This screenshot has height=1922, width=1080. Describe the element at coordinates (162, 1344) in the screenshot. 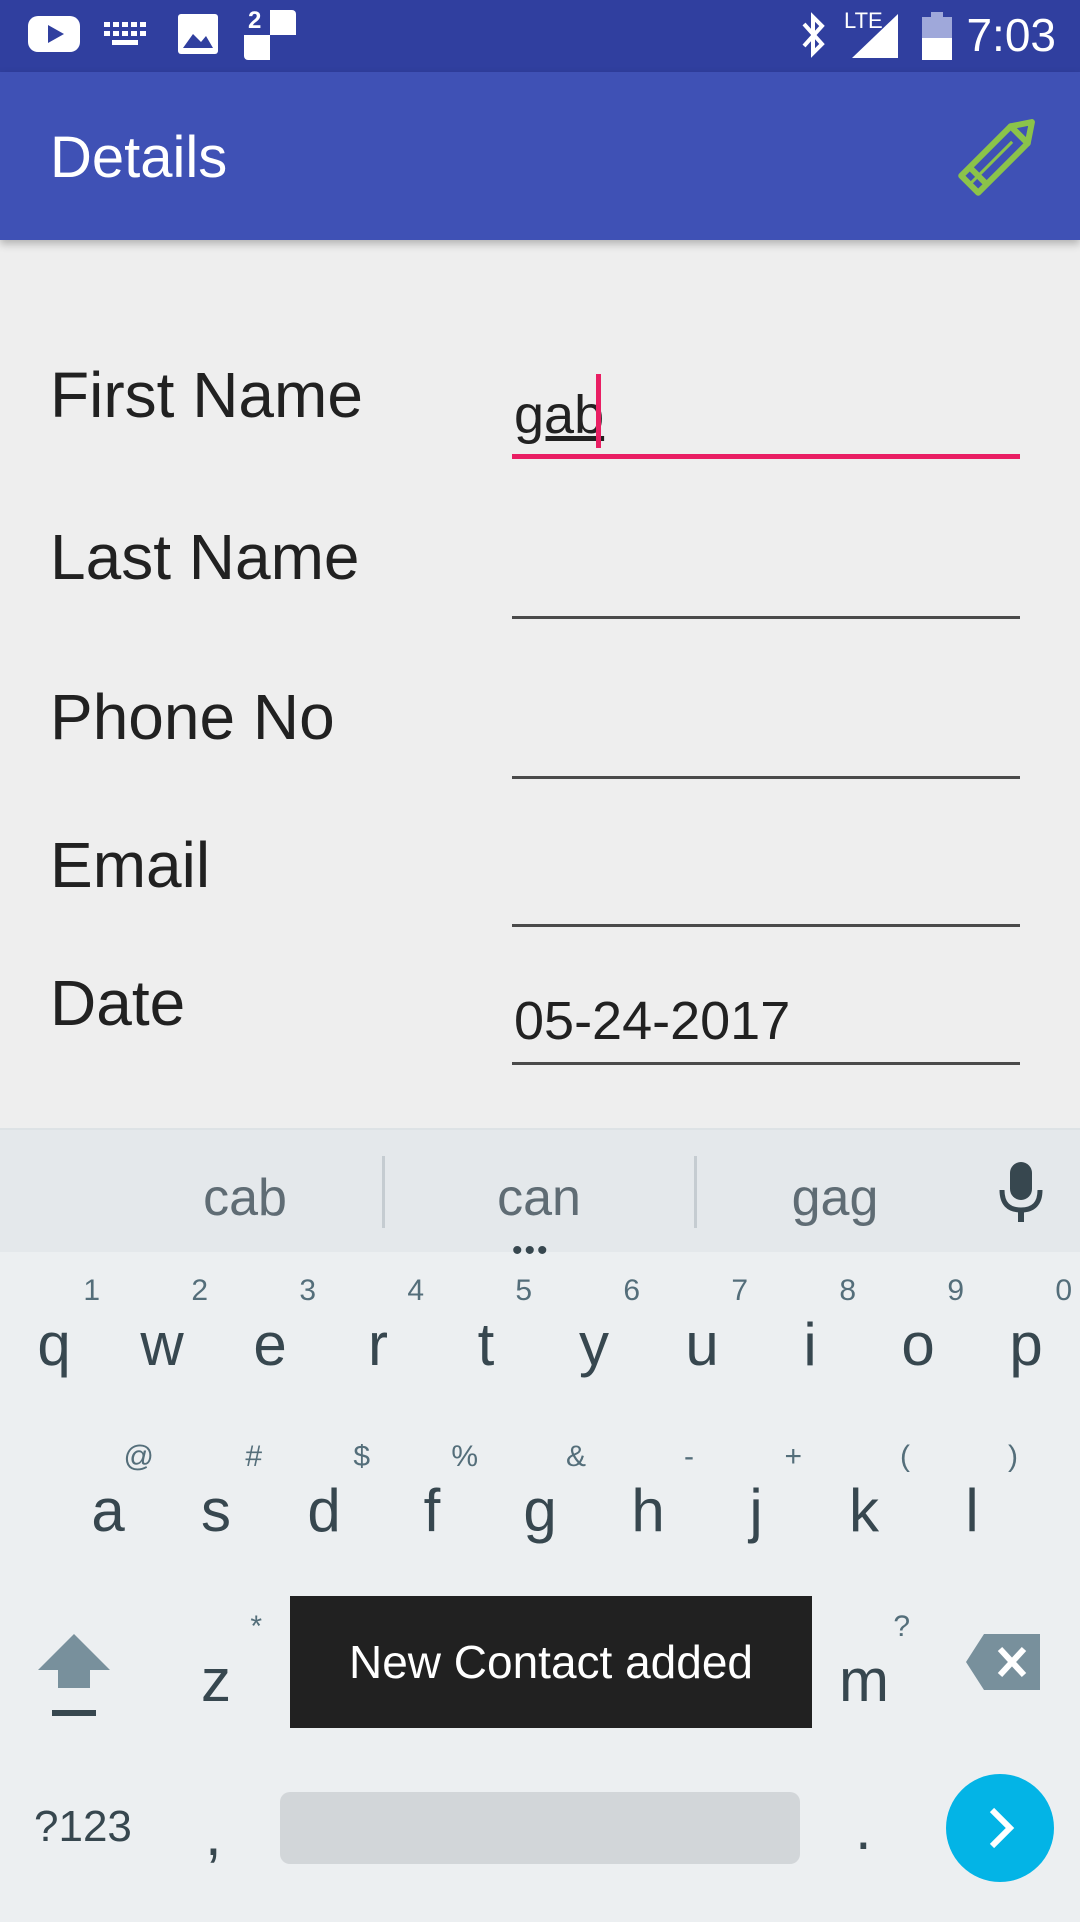

I see `key-letter: w` at that location.